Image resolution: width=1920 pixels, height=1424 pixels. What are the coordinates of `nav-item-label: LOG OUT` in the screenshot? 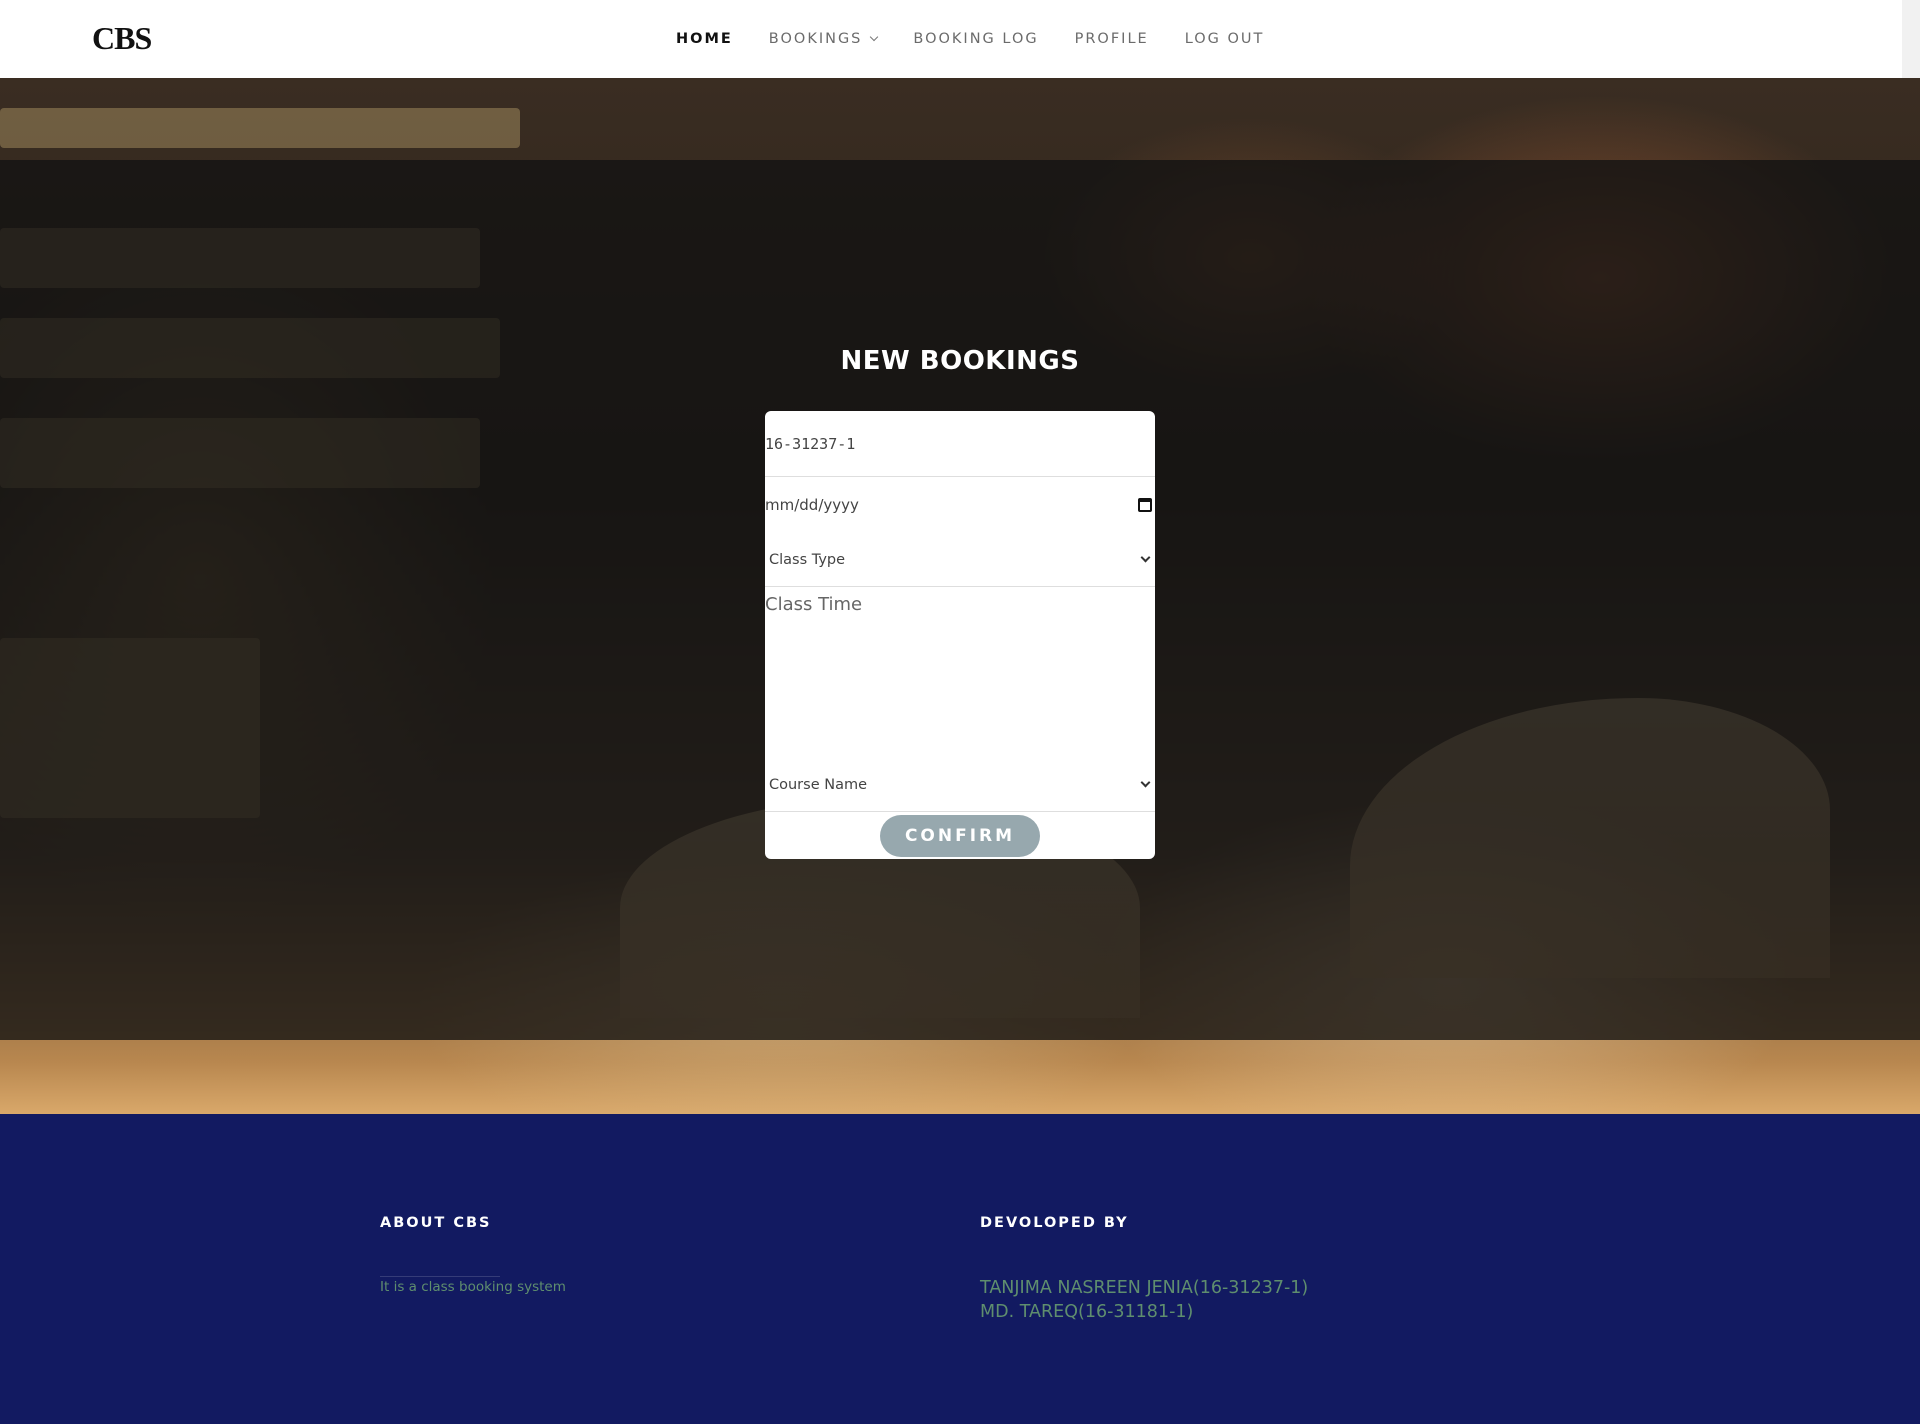 It's located at (1224, 39).